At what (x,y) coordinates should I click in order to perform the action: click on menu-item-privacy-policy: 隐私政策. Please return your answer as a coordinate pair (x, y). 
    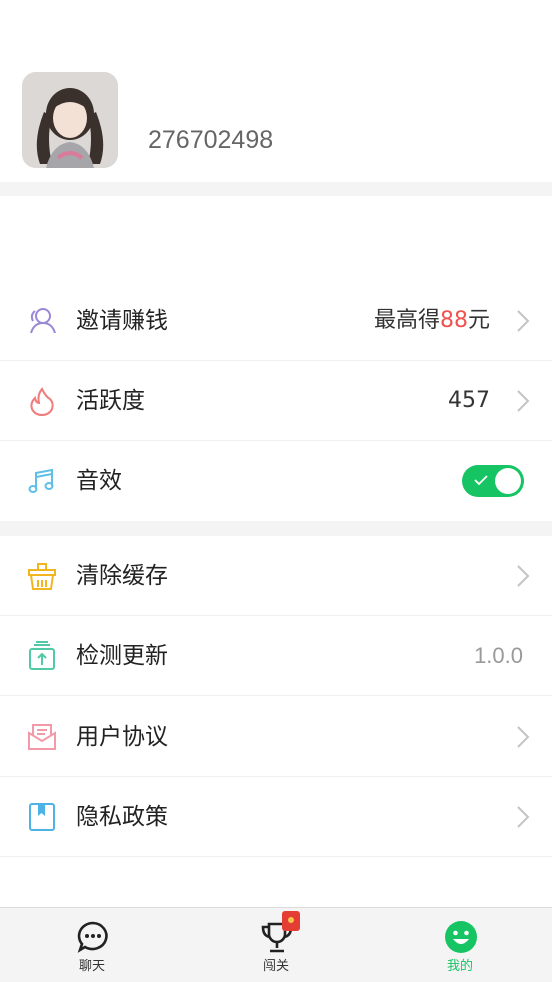
    Looking at the image, I should click on (276, 817).